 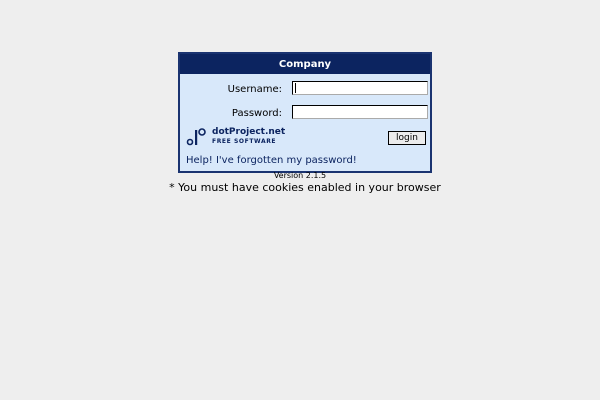 I want to click on password-input, so click(x=360, y=112).